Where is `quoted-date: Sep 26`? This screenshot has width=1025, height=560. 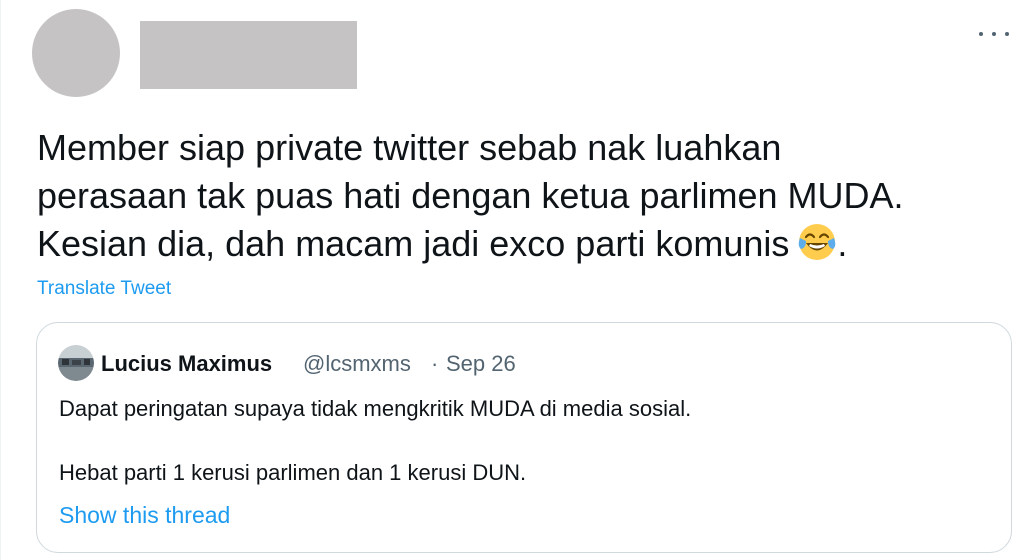 quoted-date: Sep 26 is located at coordinates (481, 364).